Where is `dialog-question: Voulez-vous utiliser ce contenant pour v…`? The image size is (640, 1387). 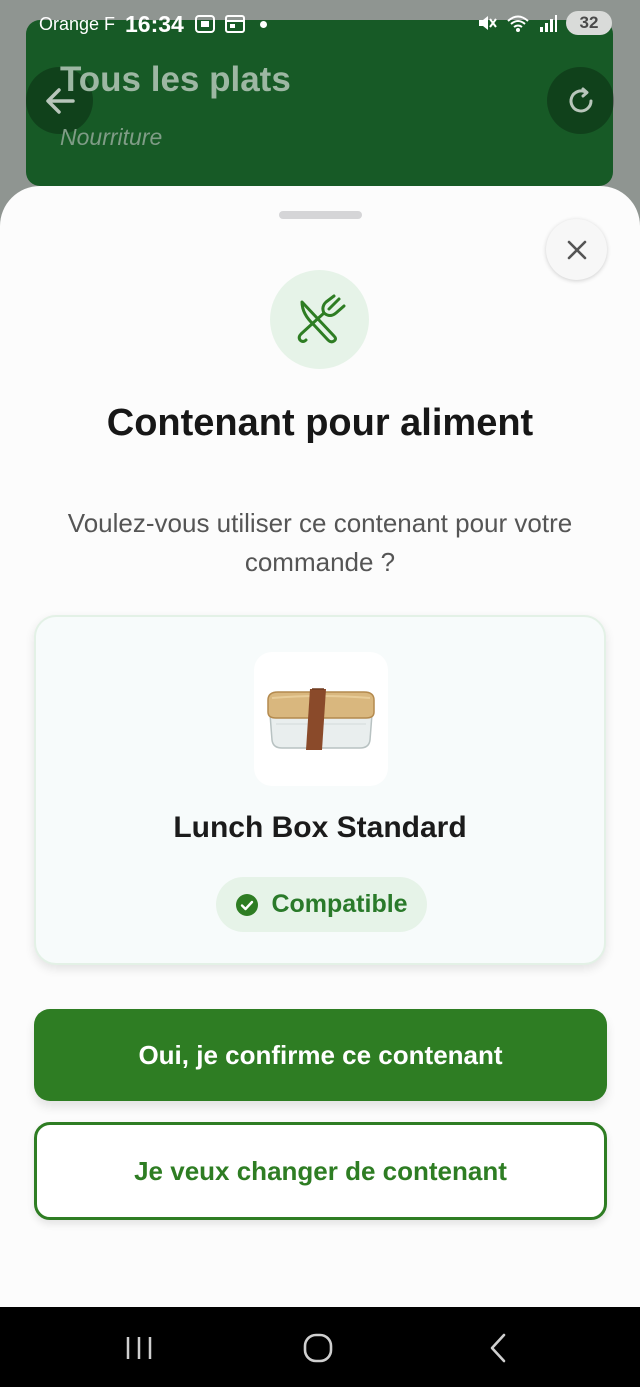
dialog-question: Voulez-vous utiliser ce contenant pour v… is located at coordinates (320, 542).